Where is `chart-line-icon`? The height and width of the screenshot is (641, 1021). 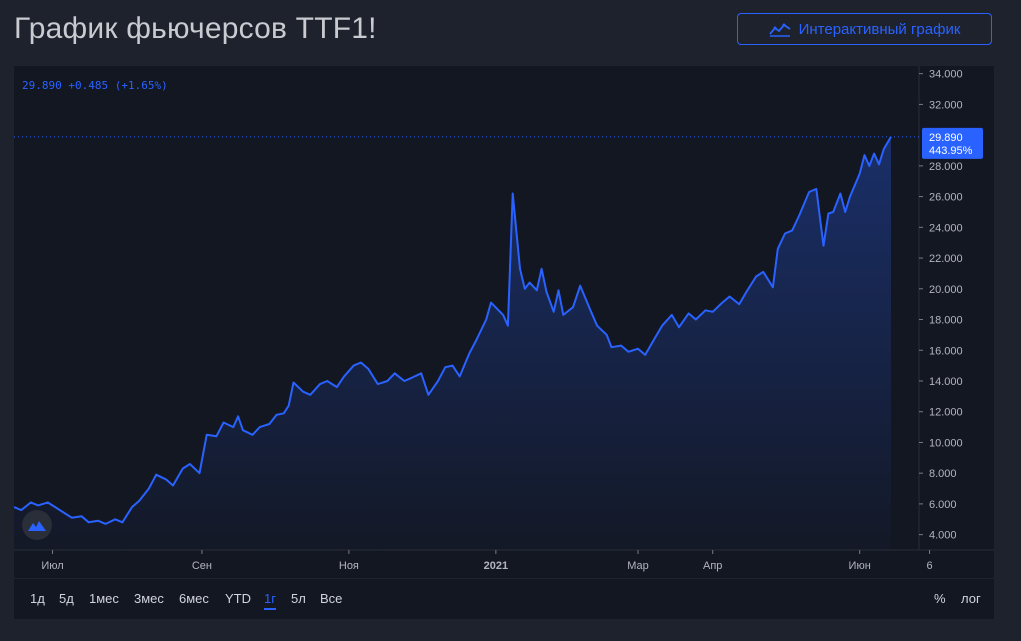
chart-line-icon is located at coordinates (779, 30).